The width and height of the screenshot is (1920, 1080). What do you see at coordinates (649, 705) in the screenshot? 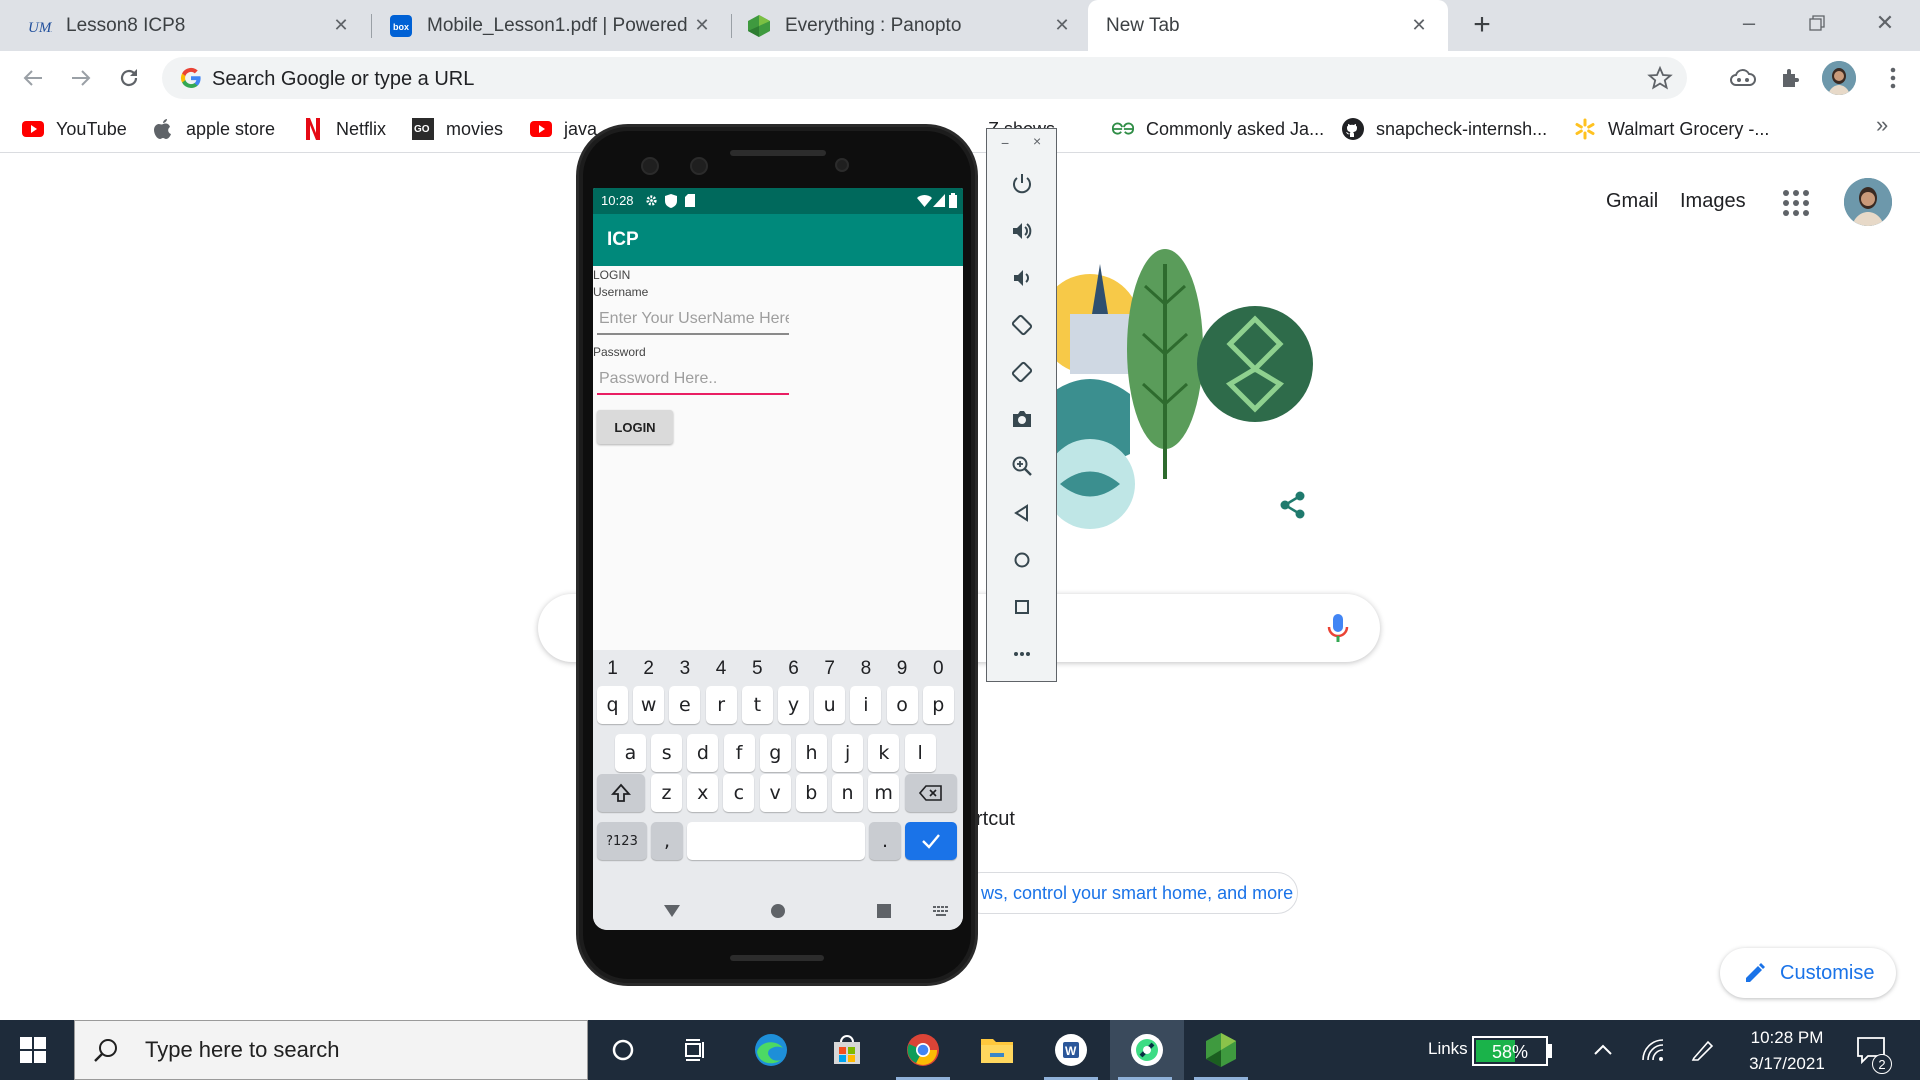
I see `key-w: w` at bounding box center [649, 705].